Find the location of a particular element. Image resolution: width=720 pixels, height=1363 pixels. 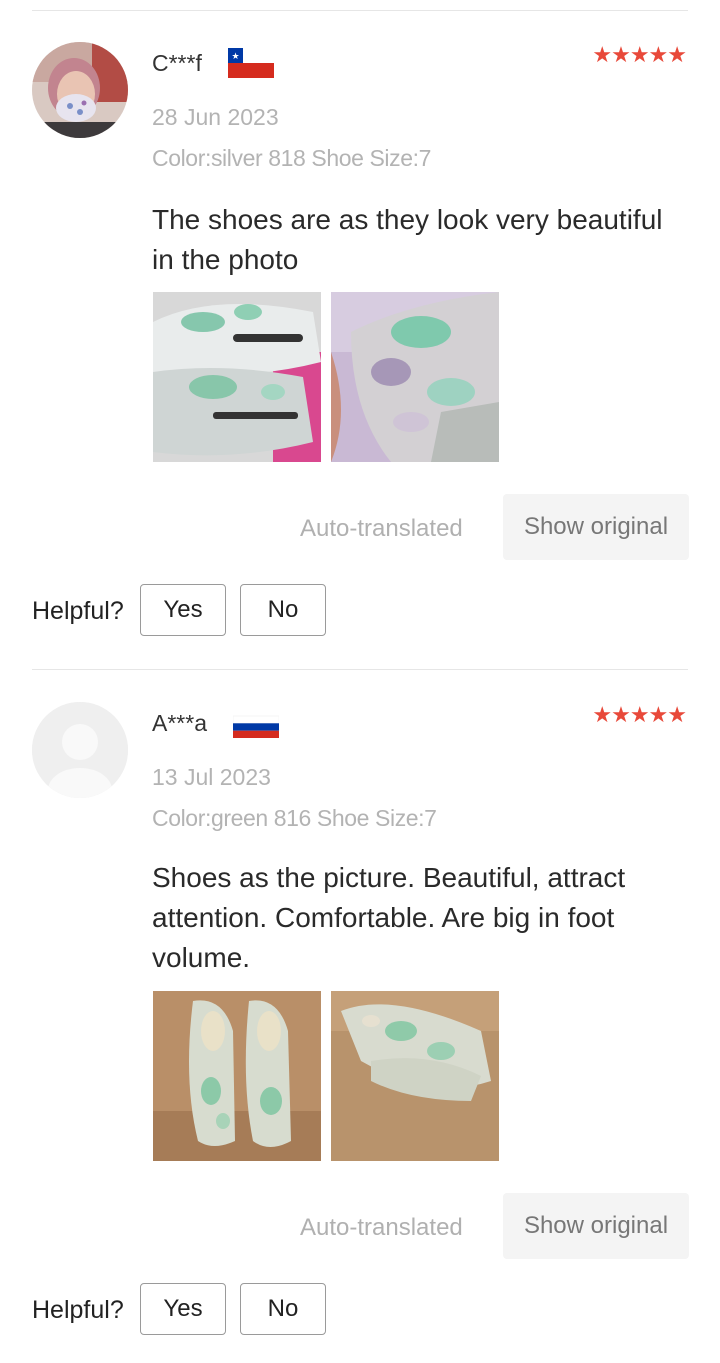

chile-flag-icon: ★ is located at coordinates (251, 63).